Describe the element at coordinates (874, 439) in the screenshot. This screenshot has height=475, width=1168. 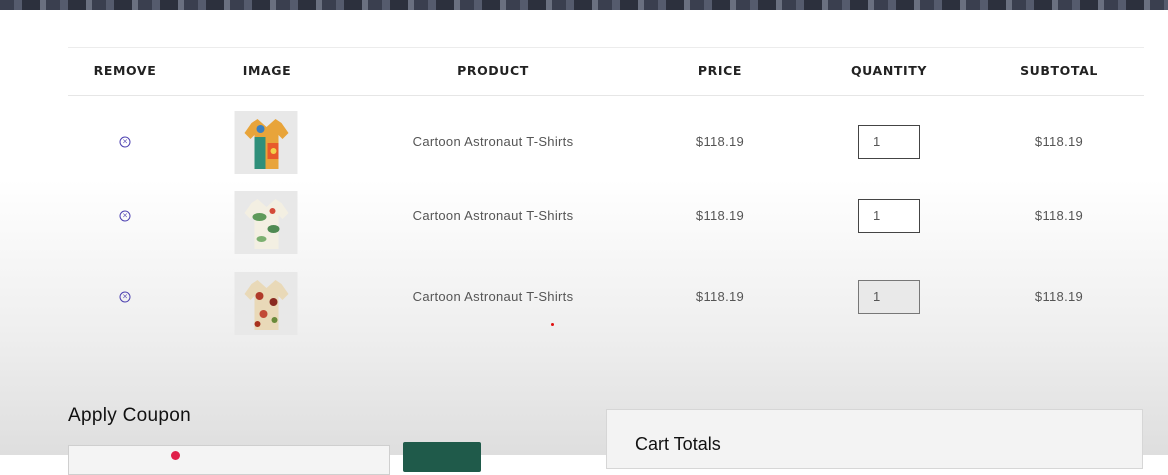
I see `cart-totals-panel: Cart Totals` at that location.